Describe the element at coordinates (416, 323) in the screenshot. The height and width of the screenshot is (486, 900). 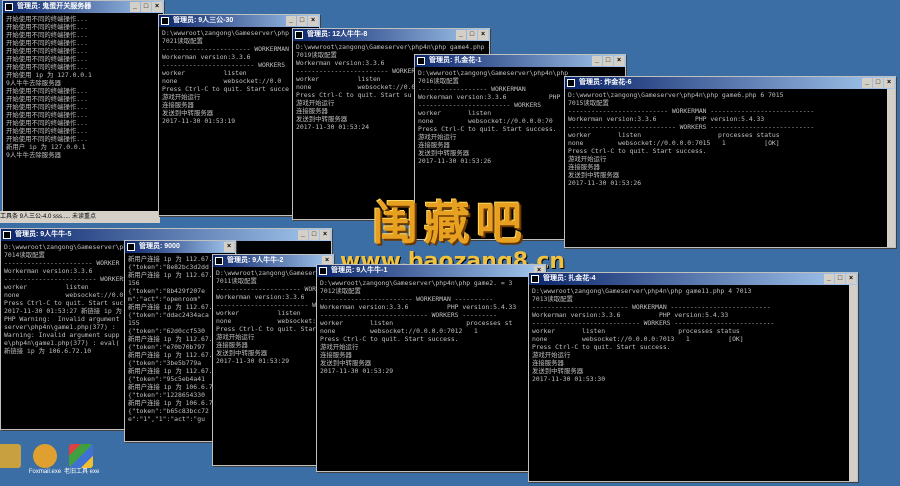
I see `console-line: worker listen processes st` at that location.